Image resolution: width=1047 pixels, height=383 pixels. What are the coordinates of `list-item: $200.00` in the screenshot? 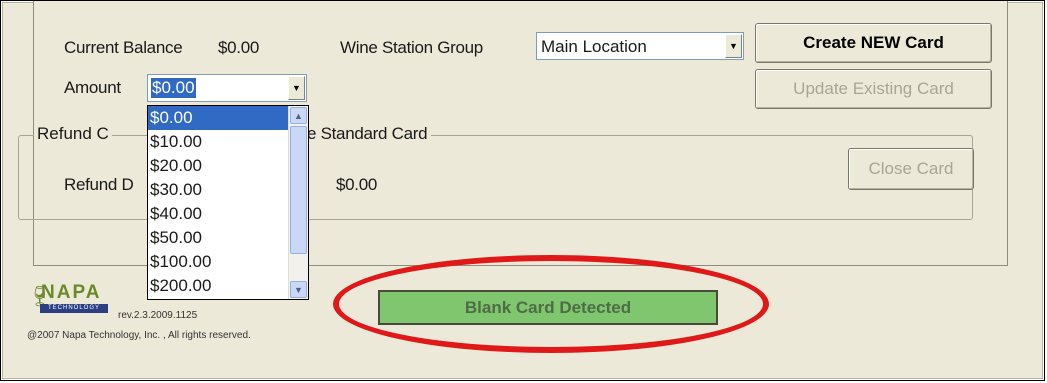 It's located at (218, 286).